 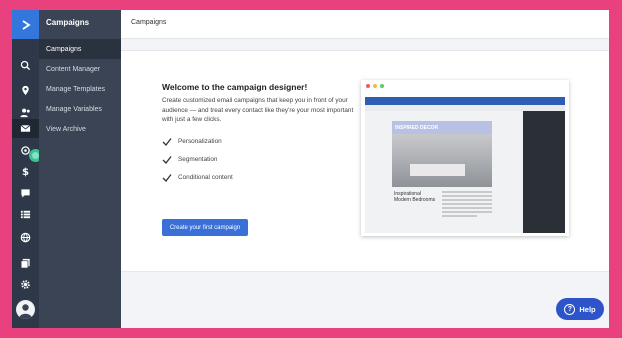 What do you see at coordinates (442, 127) in the screenshot?
I see `preview-banner: INSPIRED DECOR` at bounding box center [442, 127].